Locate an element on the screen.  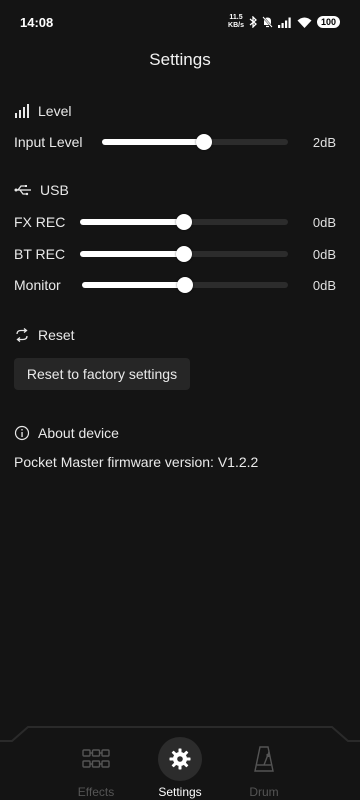
input-level-slider is located at coordinates (195, 142).